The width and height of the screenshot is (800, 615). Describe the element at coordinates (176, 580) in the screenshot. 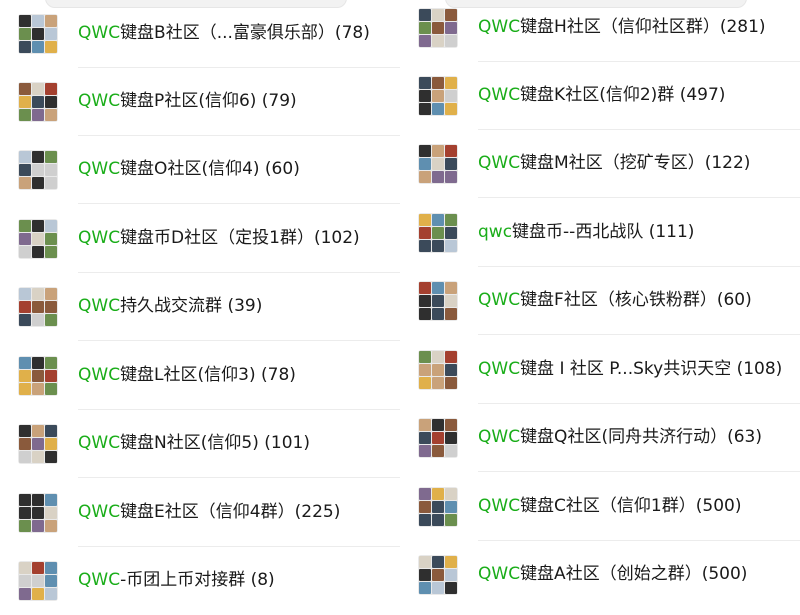

I see `group-name: QWC-币团上币对接群 (8)` at that location.